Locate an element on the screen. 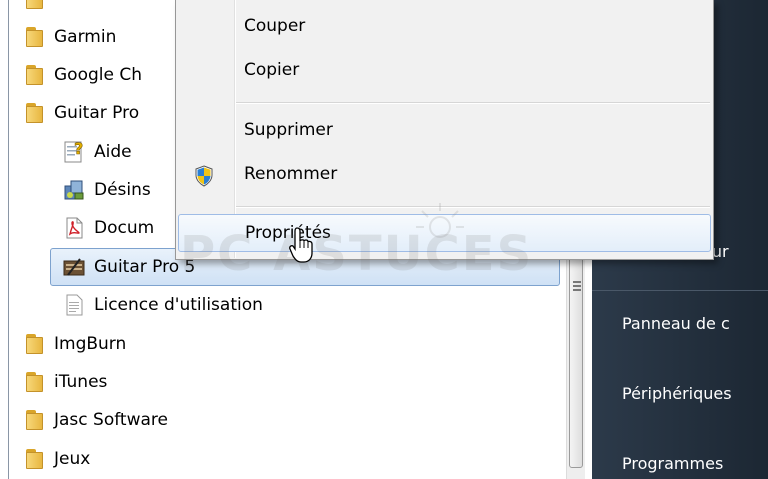  uninstall-icon is located at coordinates (74, 190).